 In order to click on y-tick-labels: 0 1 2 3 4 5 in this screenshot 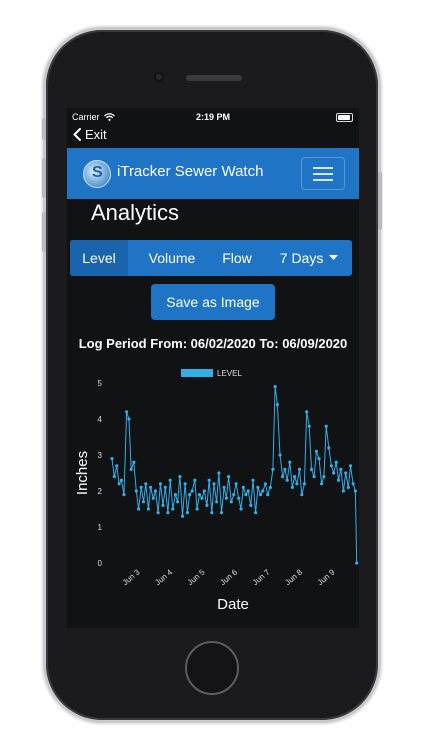, I will do `click(100, 473)`.